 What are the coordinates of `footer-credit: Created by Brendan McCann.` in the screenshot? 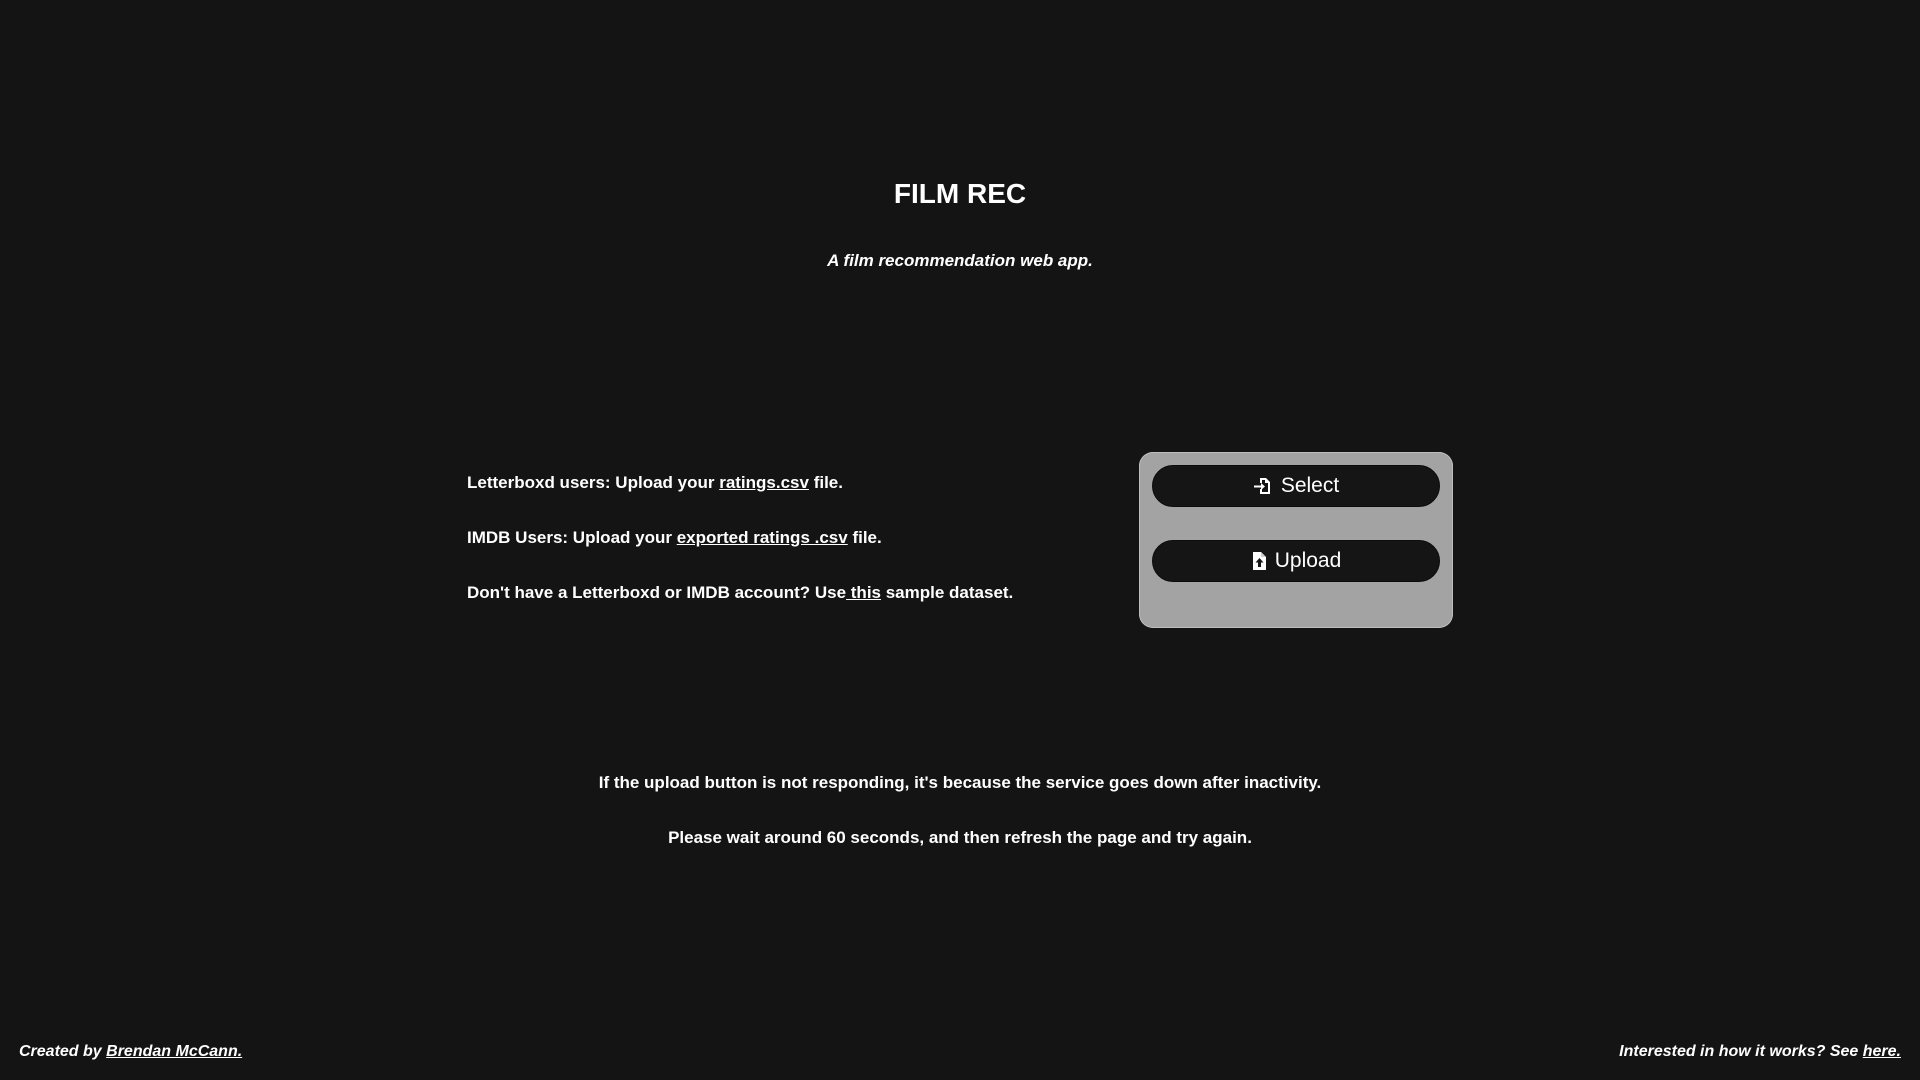 It's located at (130, 1052).